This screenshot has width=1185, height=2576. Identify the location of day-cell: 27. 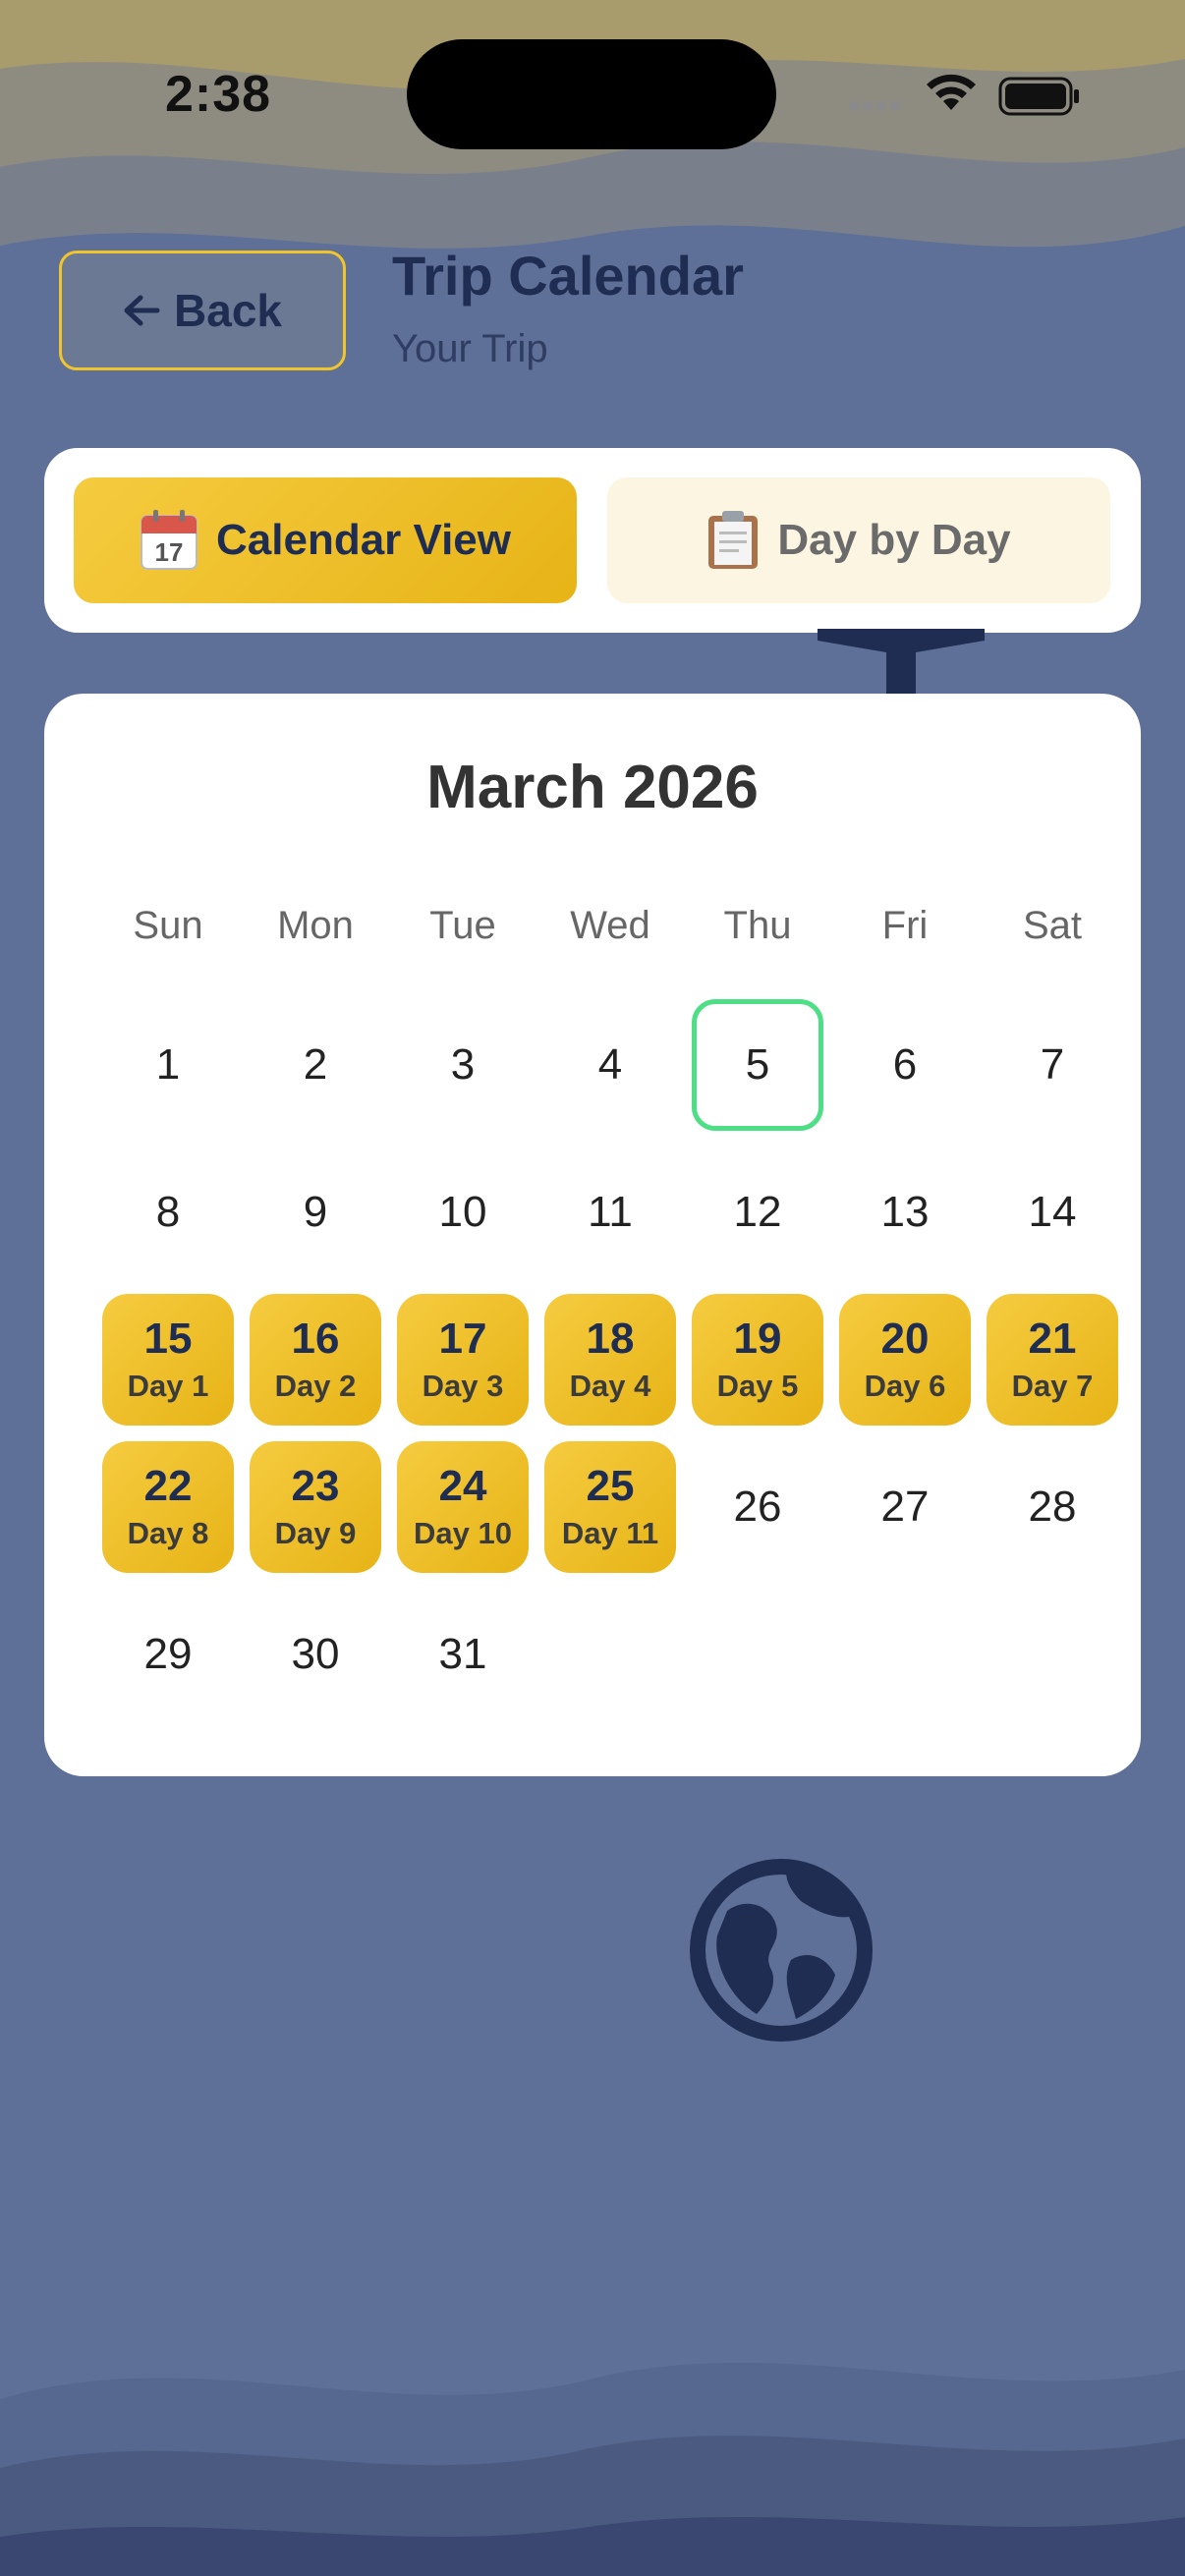
(905, 1507).